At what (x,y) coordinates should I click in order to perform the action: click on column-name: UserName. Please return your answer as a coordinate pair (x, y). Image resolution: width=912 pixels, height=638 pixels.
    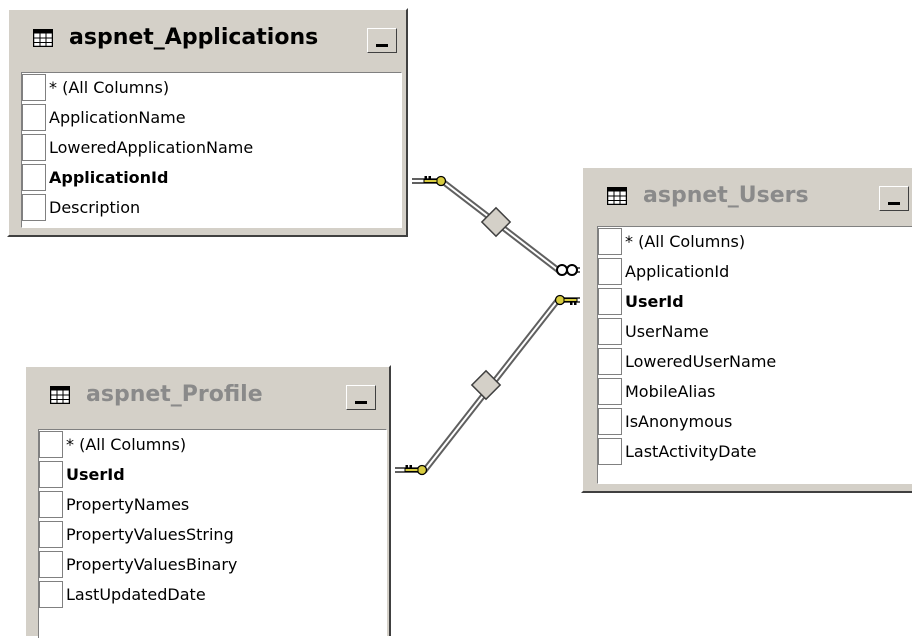
    Looking at the image, I should click on (667, 331).